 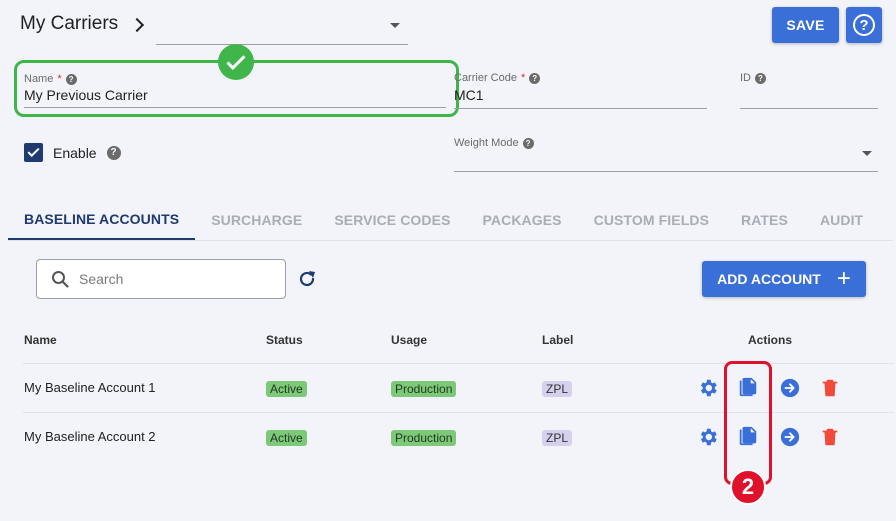 I want to click on id-label: ID, so click(x=745, y=78).